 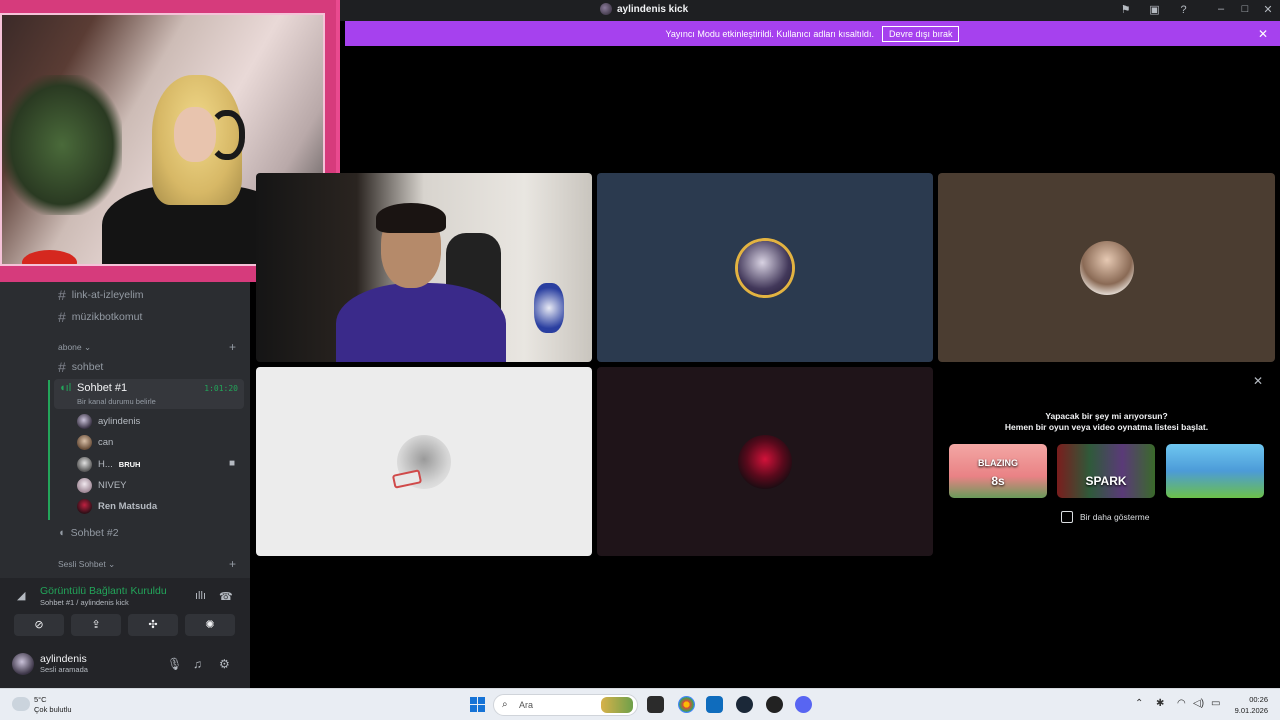 What do you see at coordinates (88, 533) in the screenshot?
I see `voice-channel-sohbet-2: ◖ Sohbet #2` at bounding box center [88, 533].